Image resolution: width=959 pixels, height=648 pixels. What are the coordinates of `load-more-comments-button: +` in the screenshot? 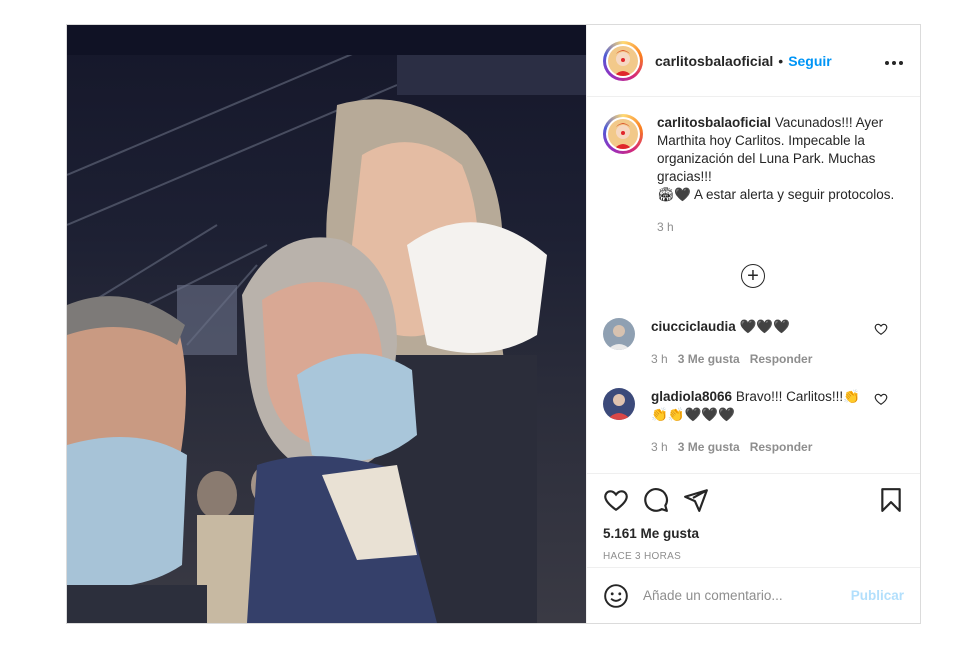 It's located at (753, 276).